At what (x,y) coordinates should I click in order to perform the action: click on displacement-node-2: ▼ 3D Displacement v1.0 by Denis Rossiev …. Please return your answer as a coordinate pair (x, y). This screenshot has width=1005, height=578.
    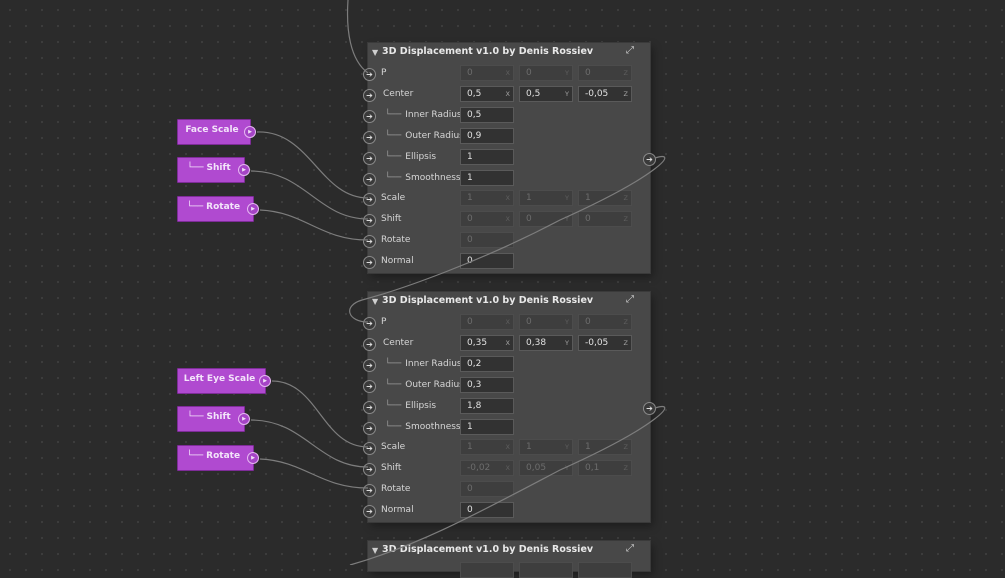
    Looking at the image, I should click on (509, 407).